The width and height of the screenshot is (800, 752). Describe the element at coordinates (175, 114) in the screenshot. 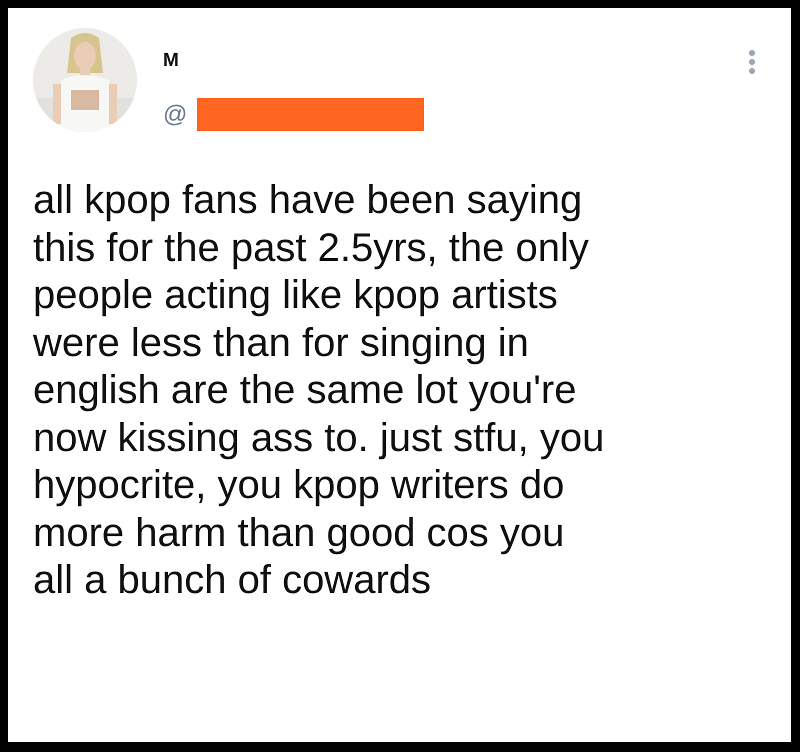

I see `author-handle: @` at that location.